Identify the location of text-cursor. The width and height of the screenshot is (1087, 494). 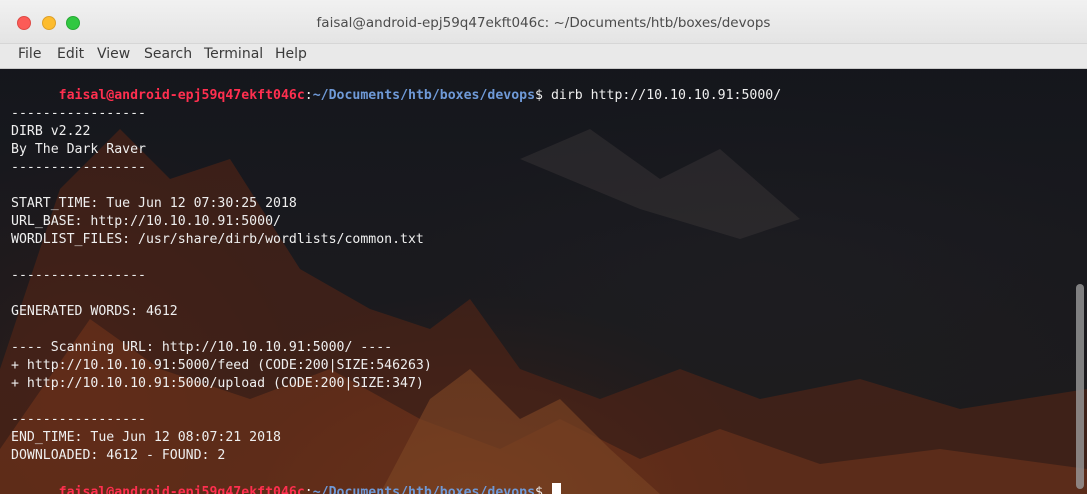
(556, 488).